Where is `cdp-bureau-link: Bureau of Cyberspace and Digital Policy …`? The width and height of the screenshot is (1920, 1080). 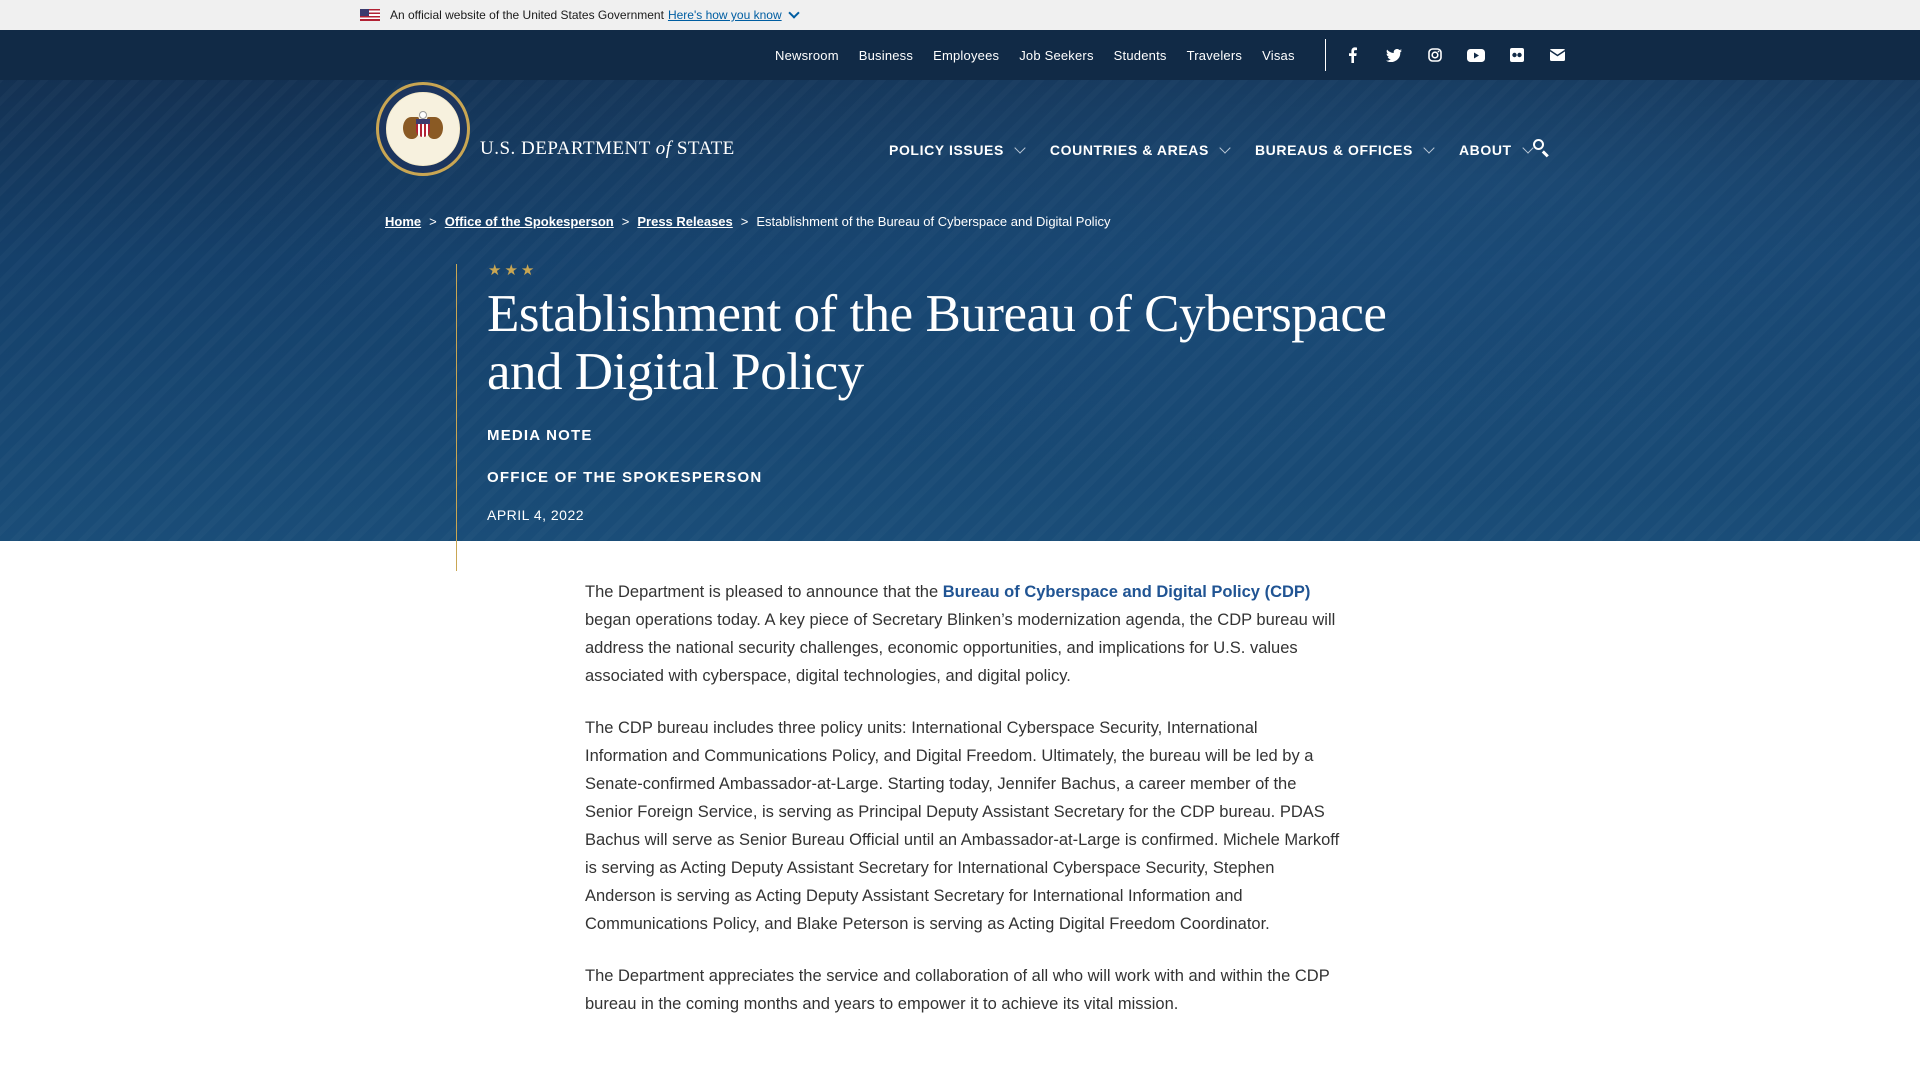 cdp-bureau-link: Bureau of Cyberspace and Digital Policy … is located at coordinates (1127, 592).